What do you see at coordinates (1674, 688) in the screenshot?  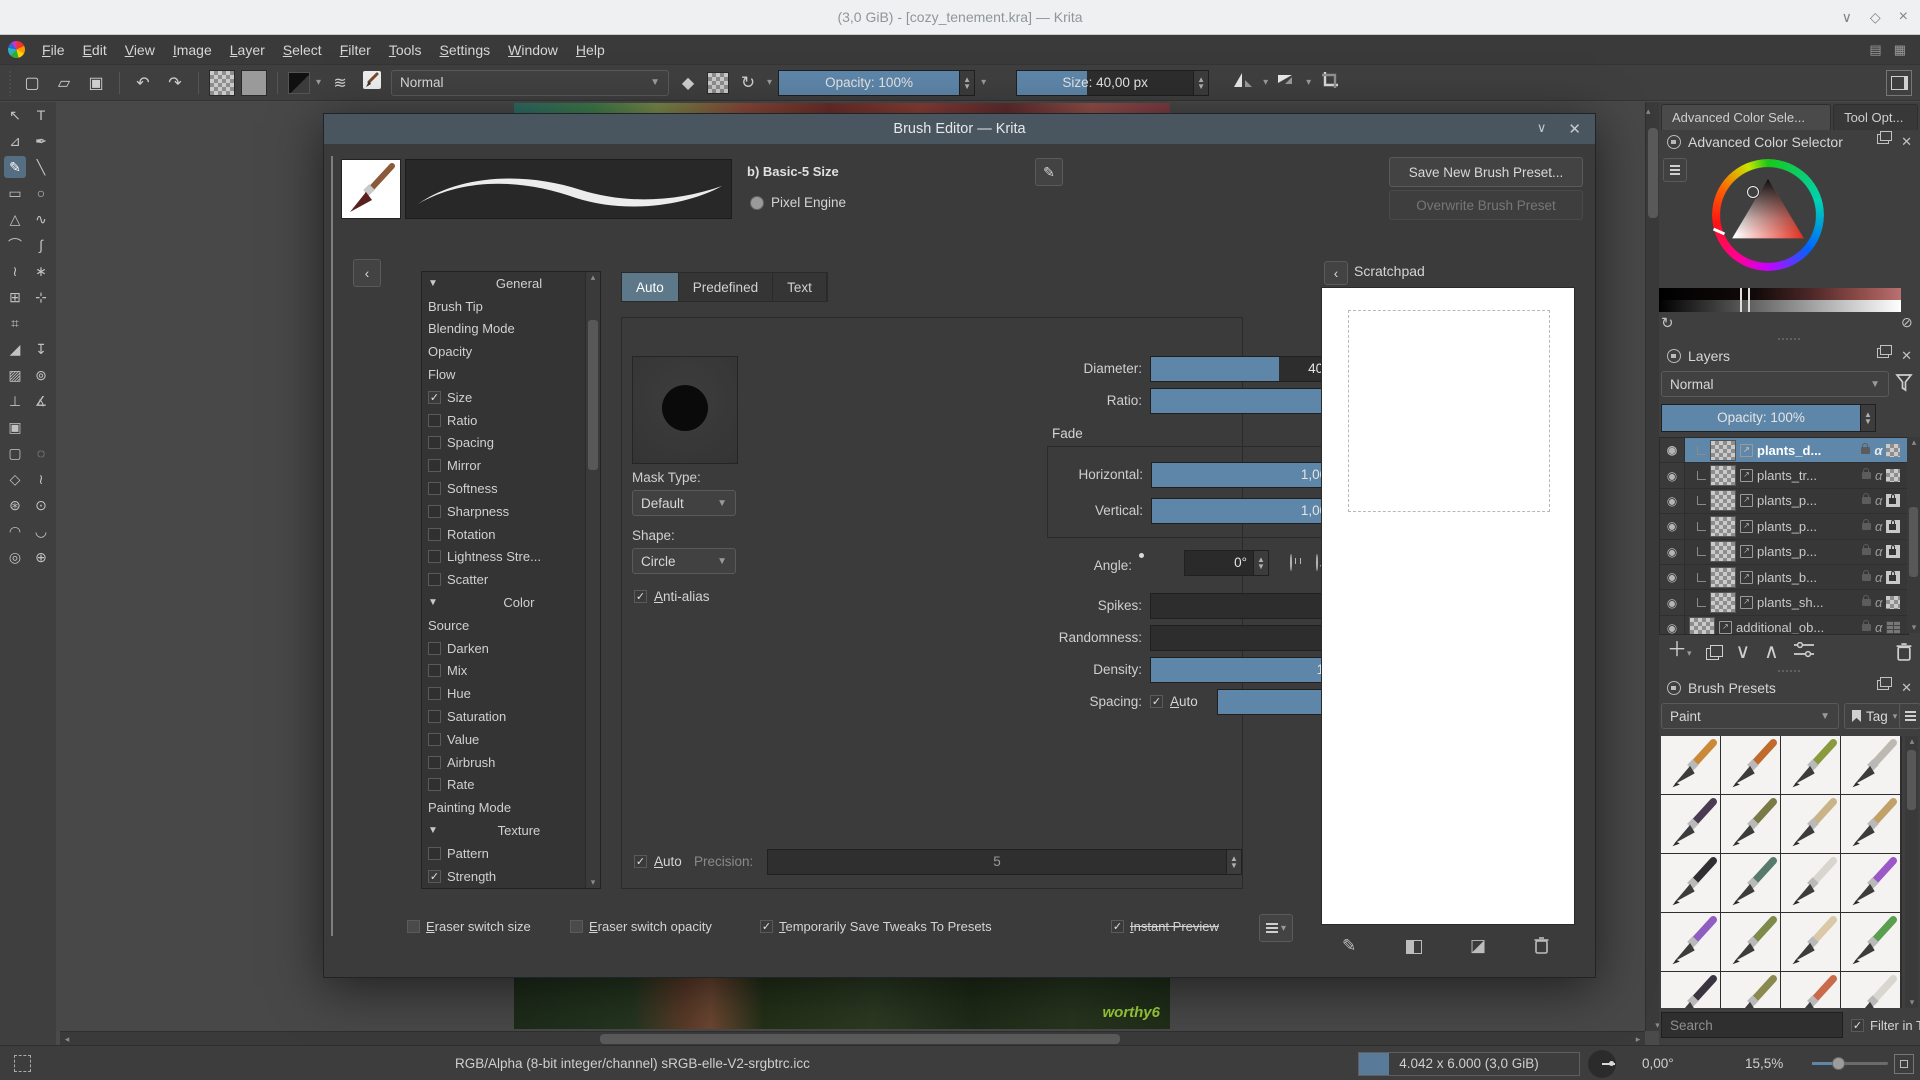 I see `presets-lock-icon` at bounding box center [1674, 688].